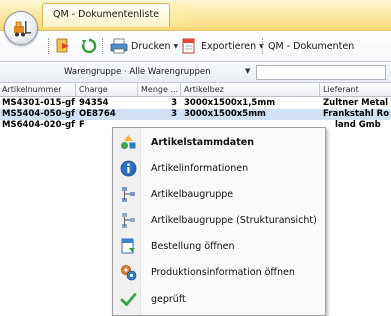  I want to click on qm-documents-label: QM - Dokumenten, so click(311, 46).